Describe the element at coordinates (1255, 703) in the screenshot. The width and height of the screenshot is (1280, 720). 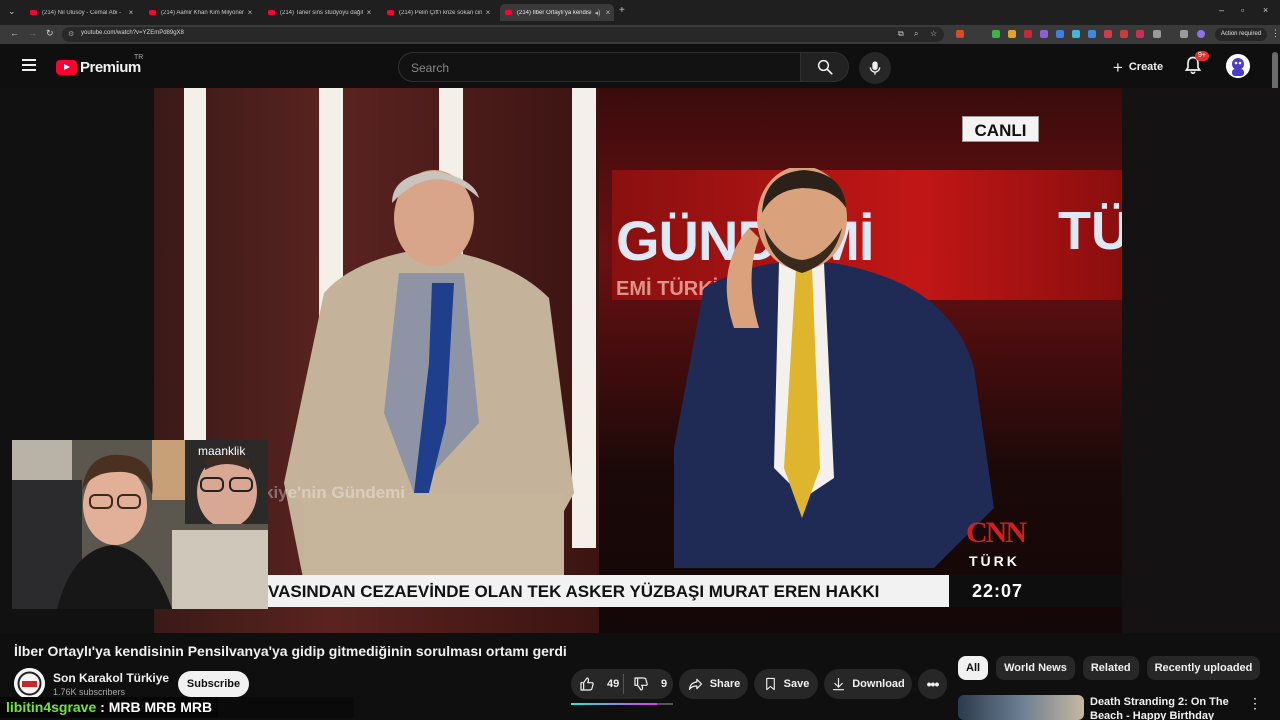
I see `recommended-more-icon: ⋮` at that location.